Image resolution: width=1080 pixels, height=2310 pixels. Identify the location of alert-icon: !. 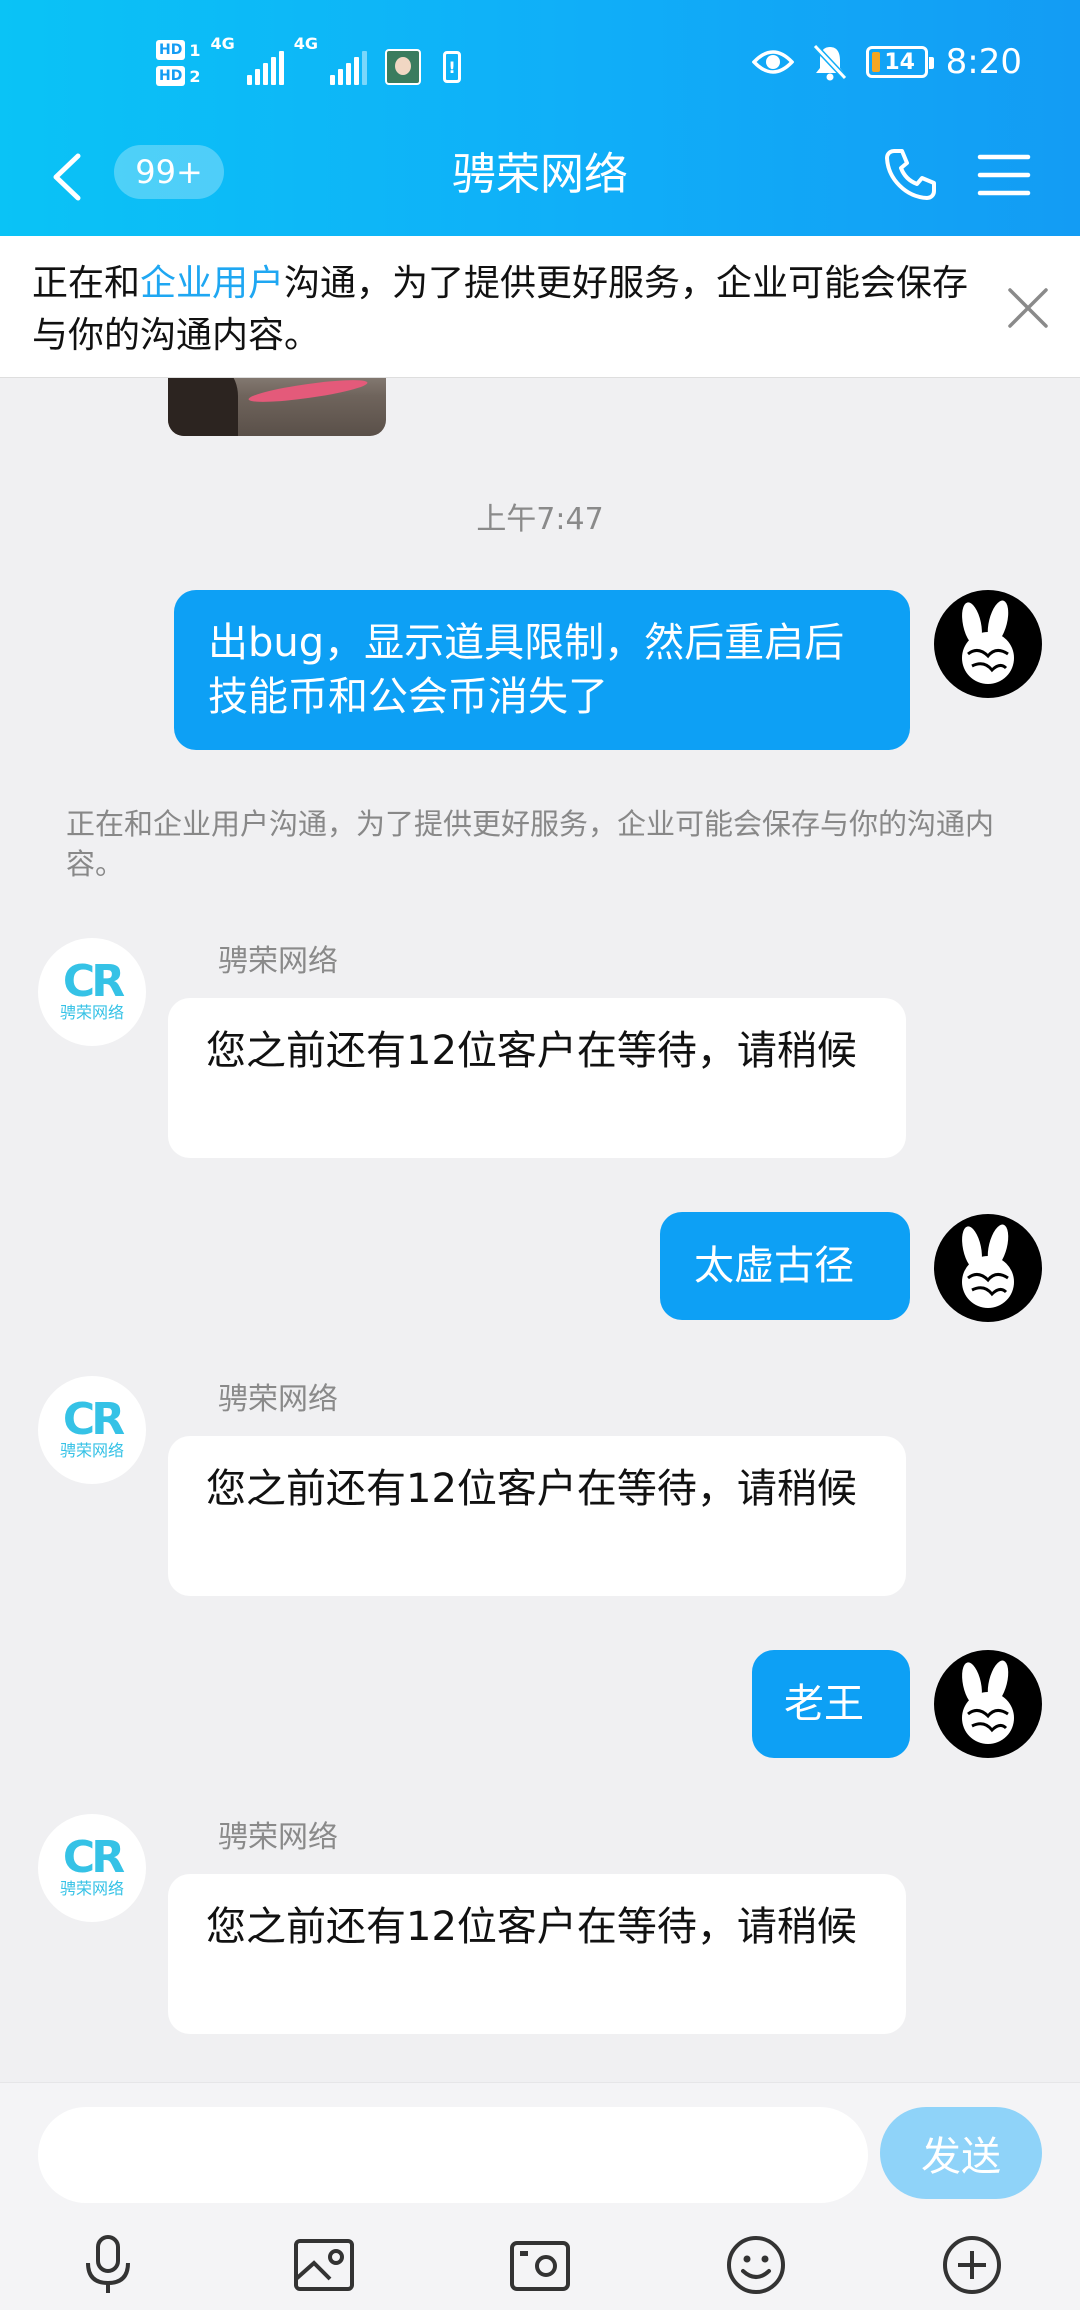
(452, 67).